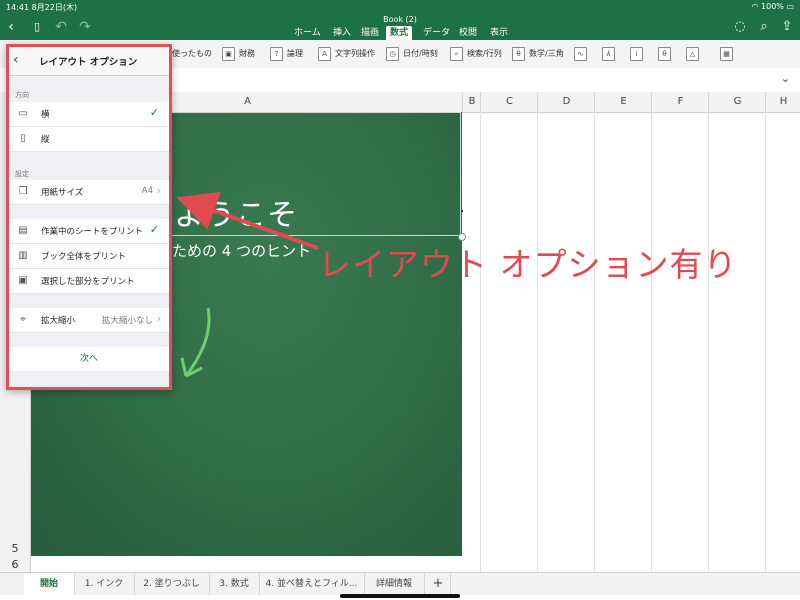 The image size is (800, 600). What do you see at coordinates (790, 6) in the screenshot?
I see `battery-icon: ▭` at bounding box center [790, 6].